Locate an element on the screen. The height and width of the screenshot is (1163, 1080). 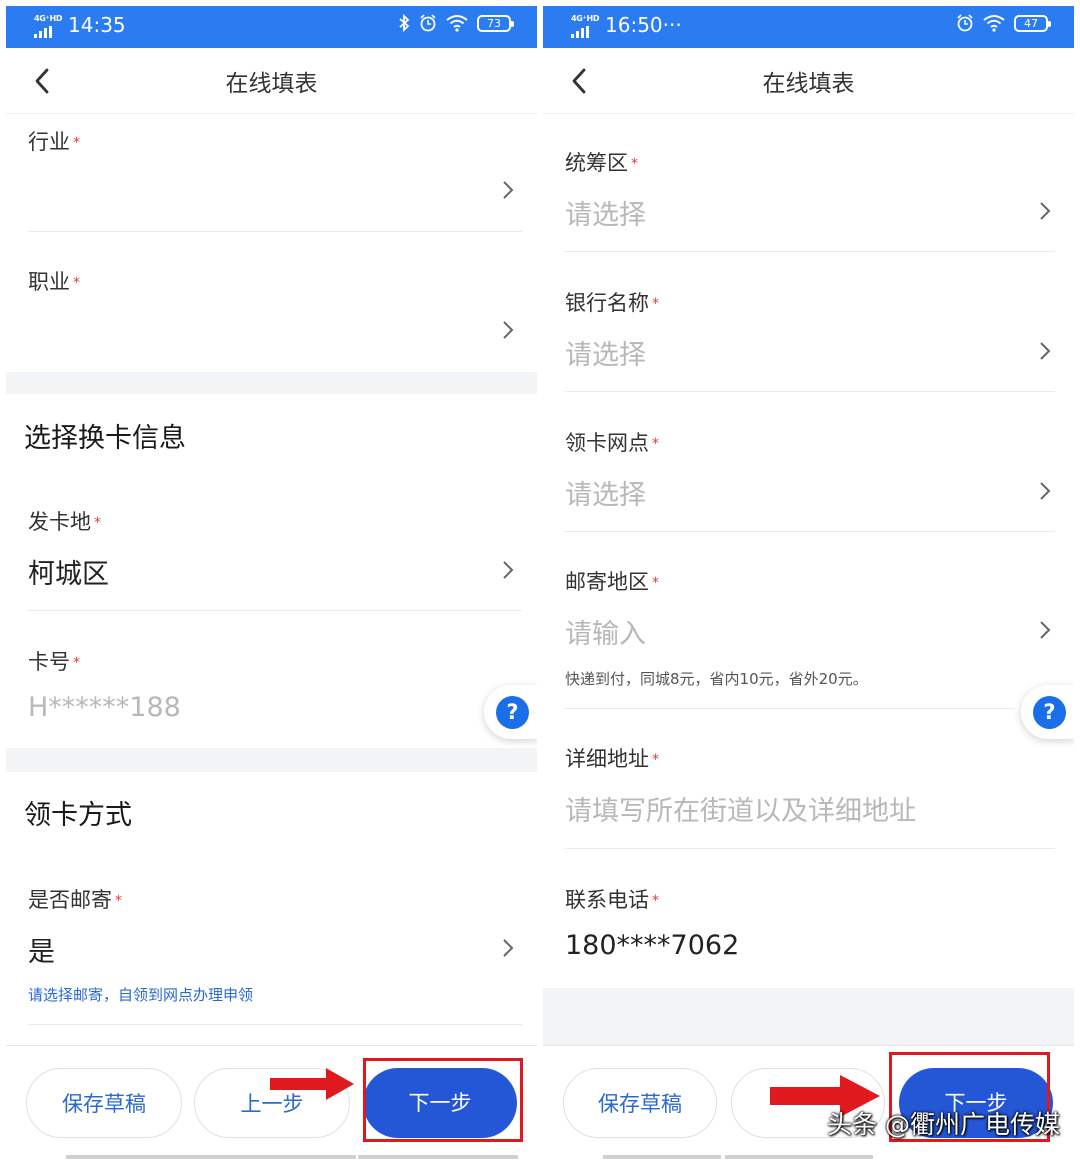
mail-area-hint: 快递到付，同城8元，省内10元，省外20元。 is located at coordinates (716, 679).